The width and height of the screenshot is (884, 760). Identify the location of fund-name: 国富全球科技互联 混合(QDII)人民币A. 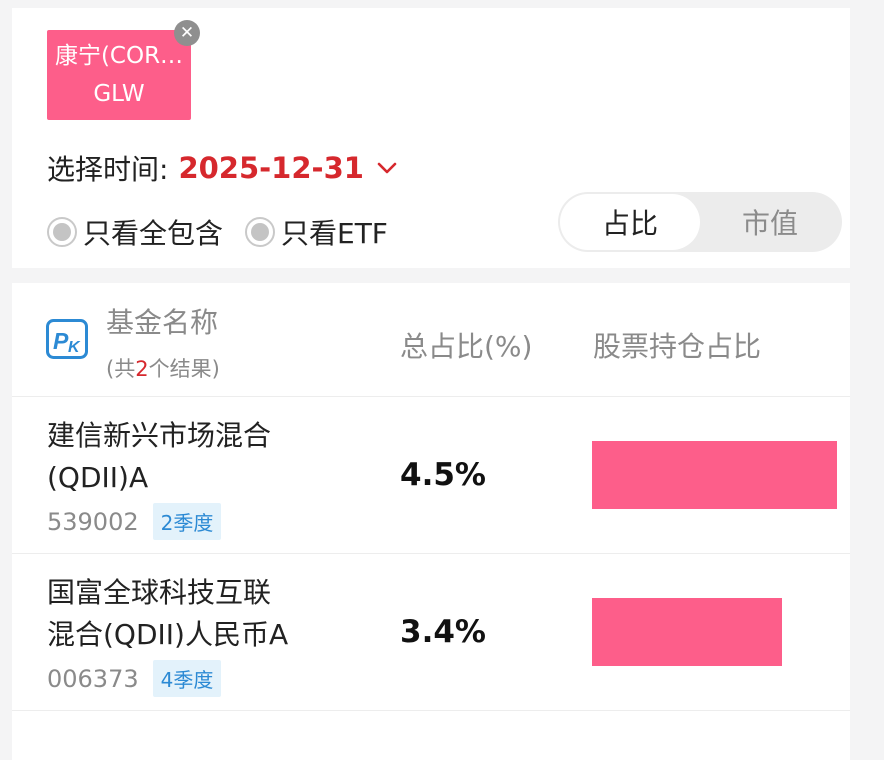
(197, 614).